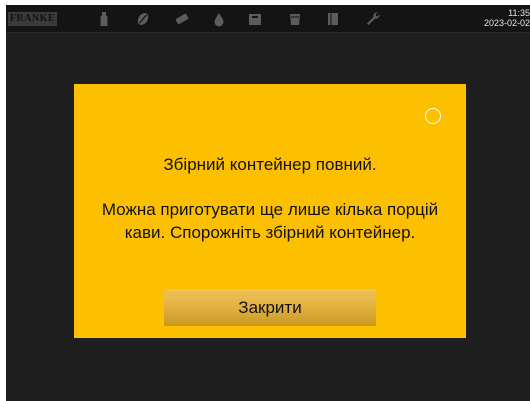 The width and height of the screenshot is (530, 401). I want to click on clock-time: 11:35, so click(519, 13).